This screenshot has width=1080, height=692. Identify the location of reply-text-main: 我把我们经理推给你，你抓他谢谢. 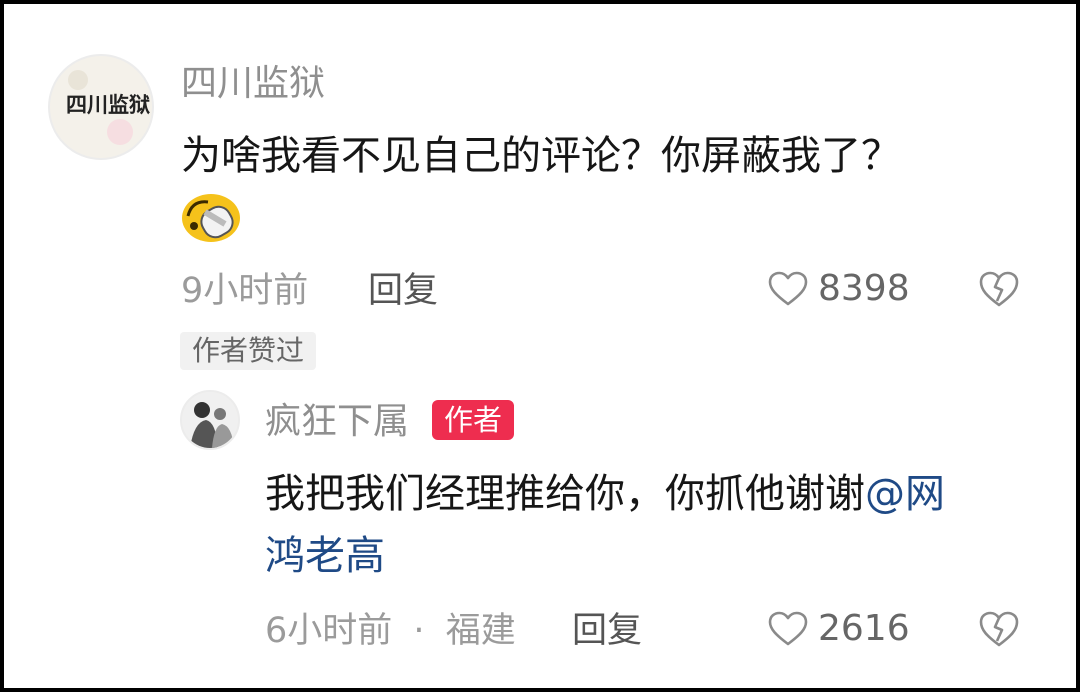
(565, 494).